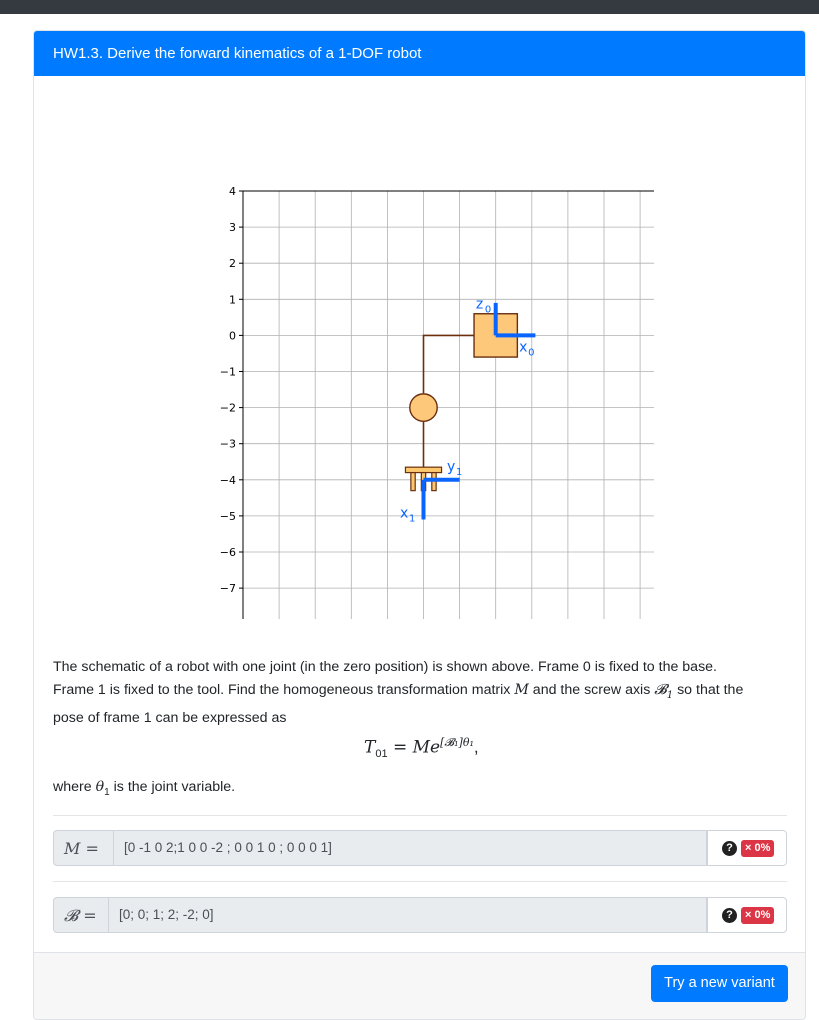 This screenshot has width=819, height=1020. Describe the element at coordinates (232, 335) in the screenshot. I see `y-tick-label: 0` at that location.